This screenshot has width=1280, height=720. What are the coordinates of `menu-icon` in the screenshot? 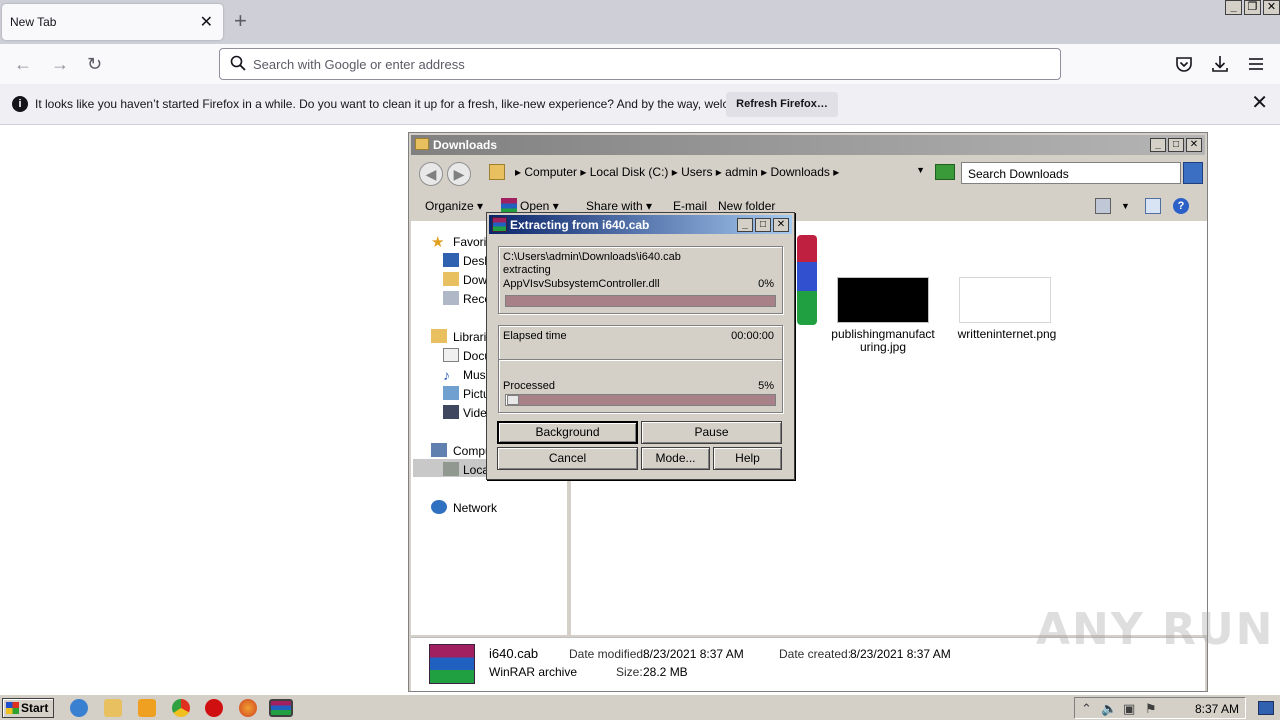 It's located at (1256, 64).